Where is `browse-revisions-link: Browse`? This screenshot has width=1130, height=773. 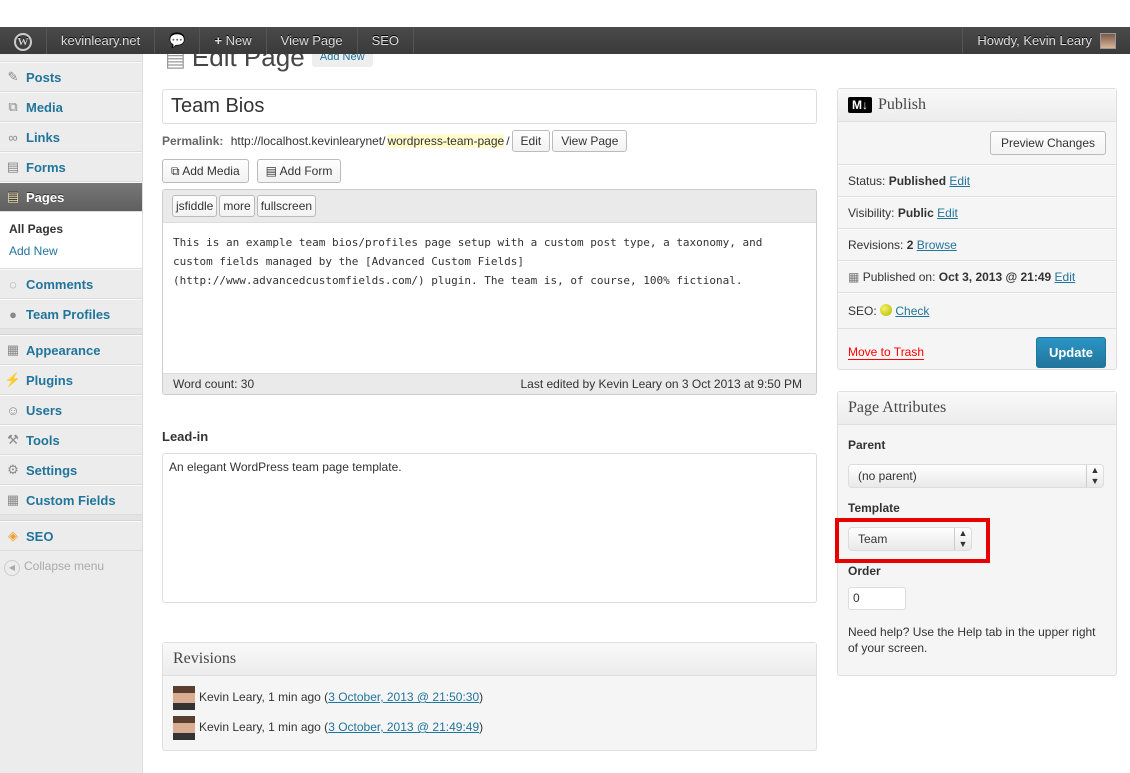 browse-revisions-link: Browse is located at coordinates (937, 245).